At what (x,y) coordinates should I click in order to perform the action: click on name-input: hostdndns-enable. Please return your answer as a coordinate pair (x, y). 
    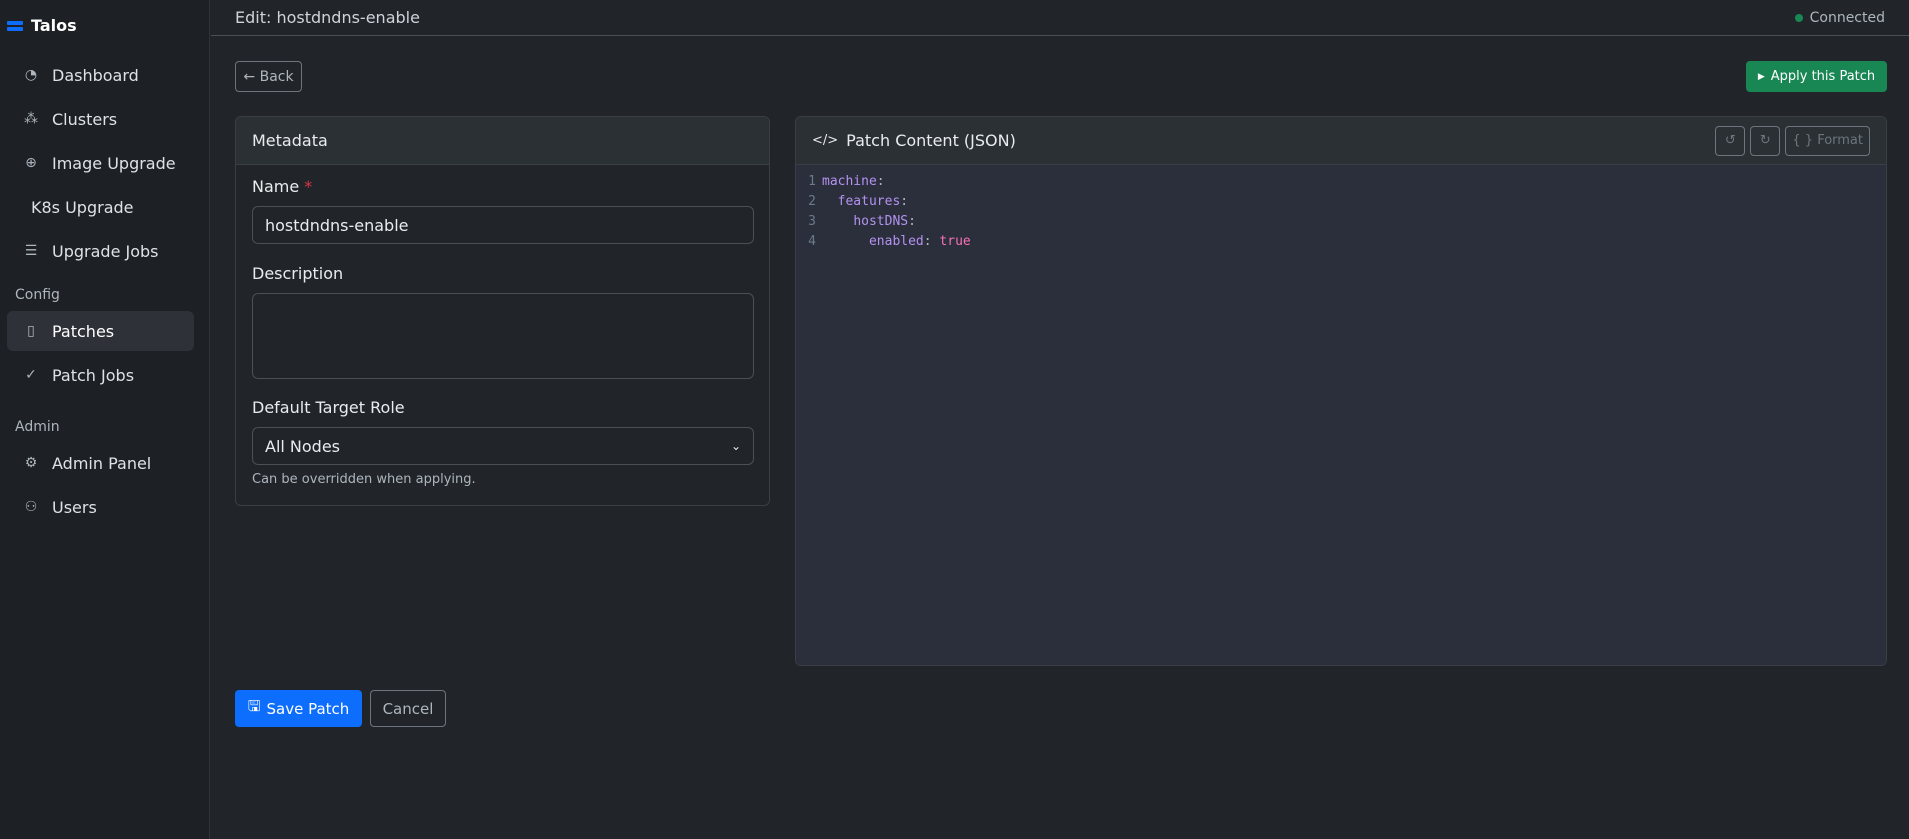
    Looking at the image, I should click on (503, 225).